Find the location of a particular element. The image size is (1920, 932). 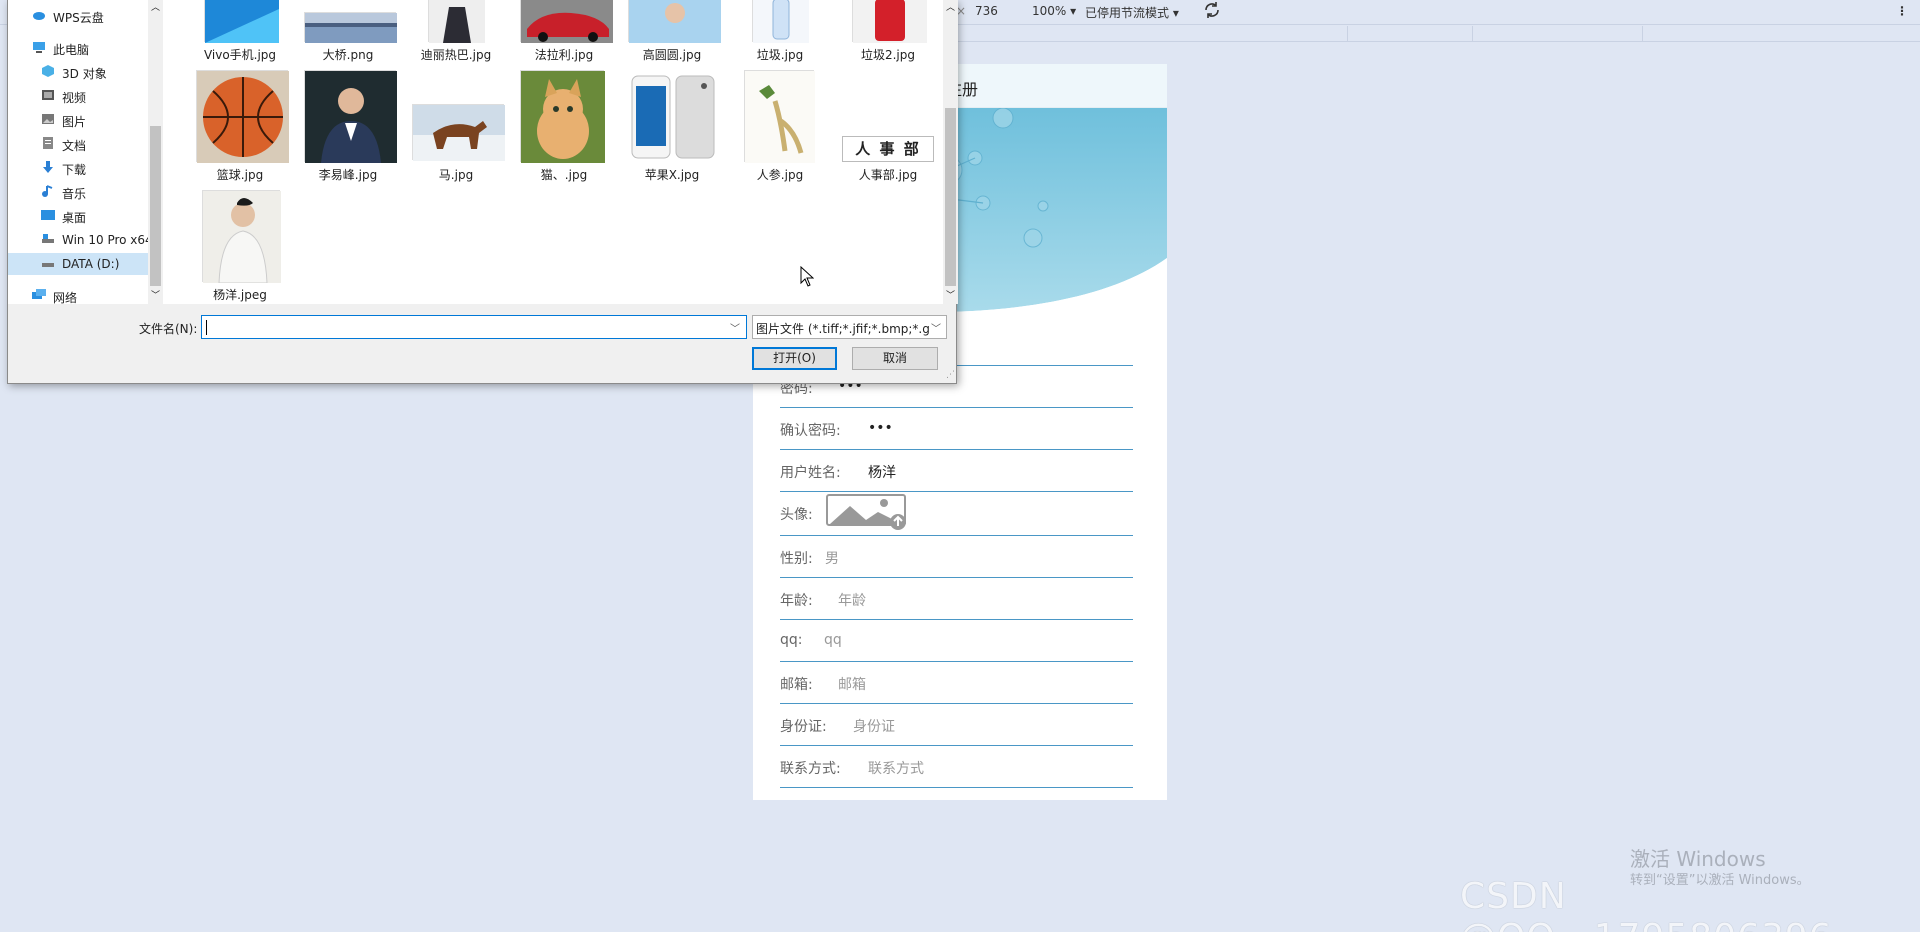

email-row: 邮箱 is located at coordinates (956, 683).